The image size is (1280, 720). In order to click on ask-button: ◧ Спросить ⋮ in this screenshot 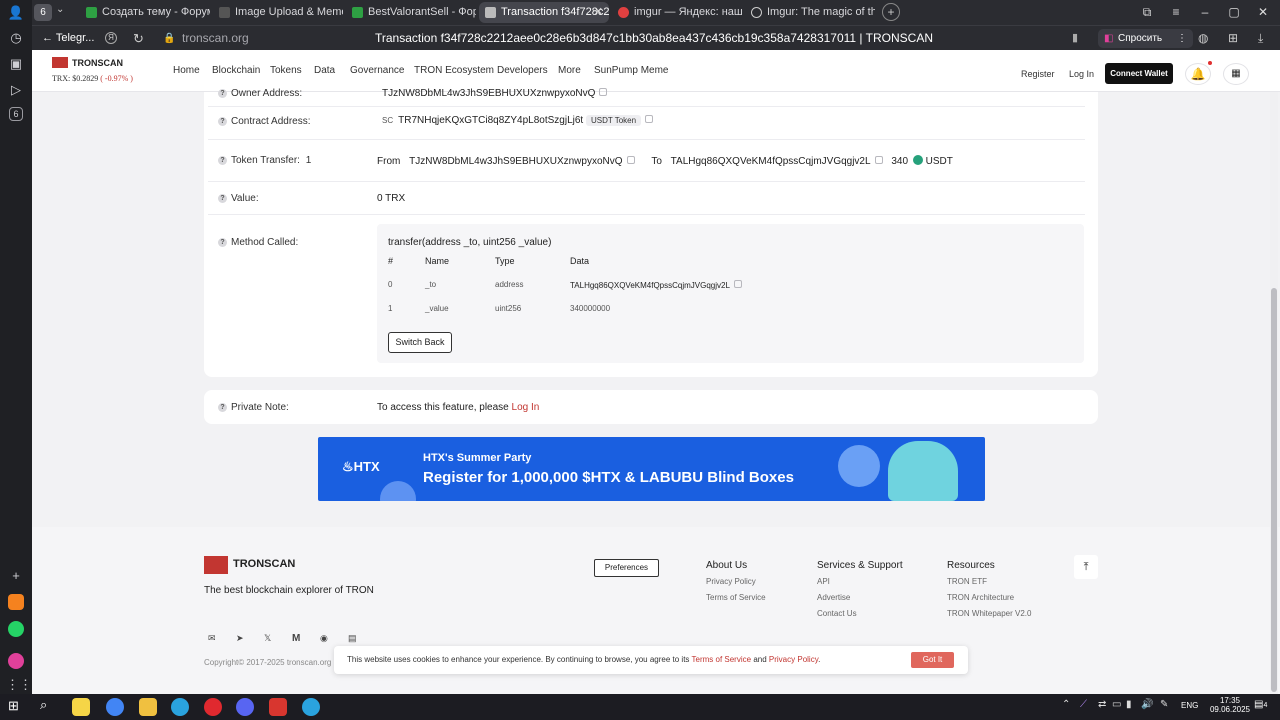, I will do `click(1145, 38)`.